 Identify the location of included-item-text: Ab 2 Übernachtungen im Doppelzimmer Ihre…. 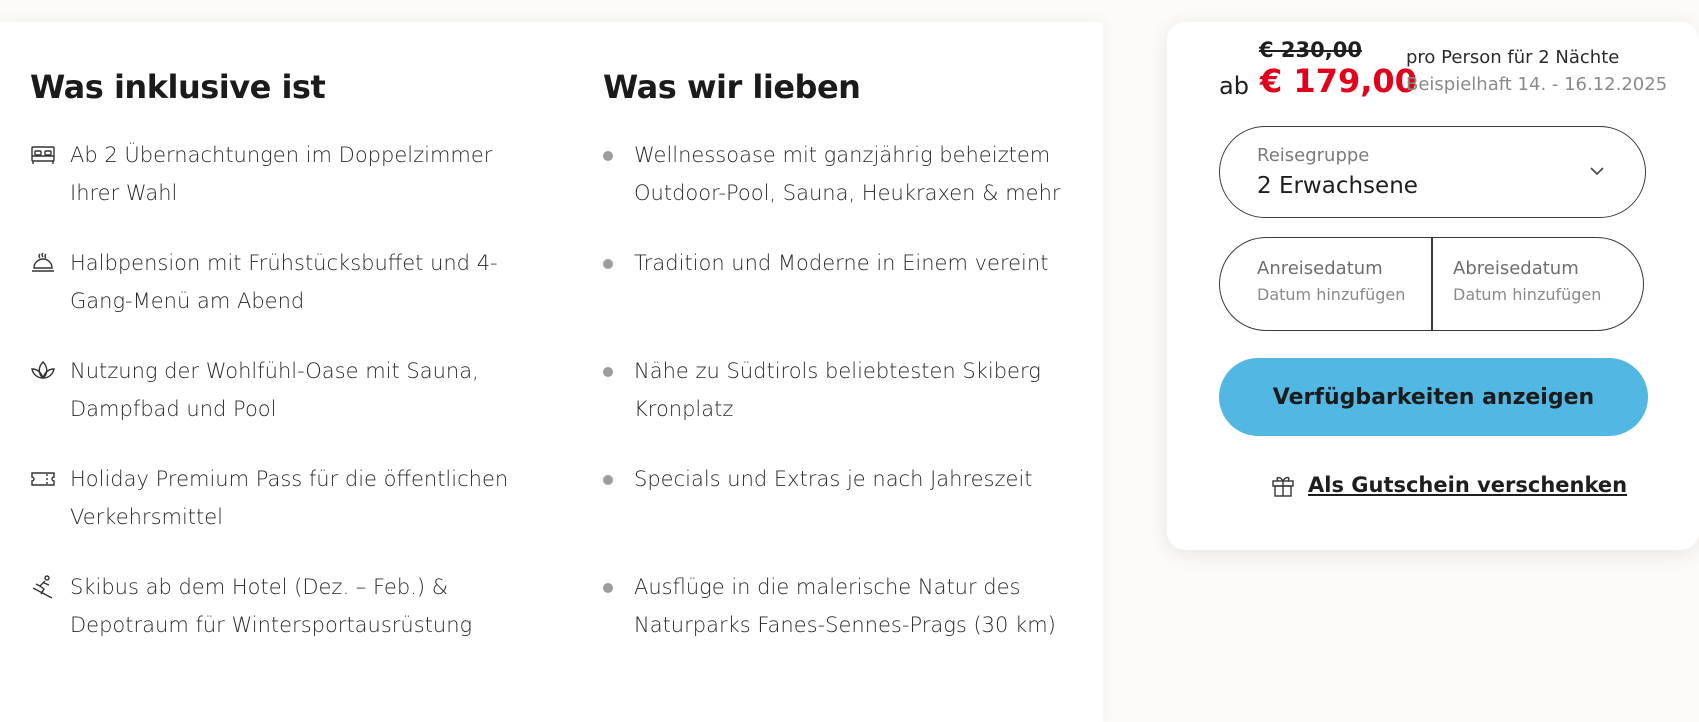
(281, 174).